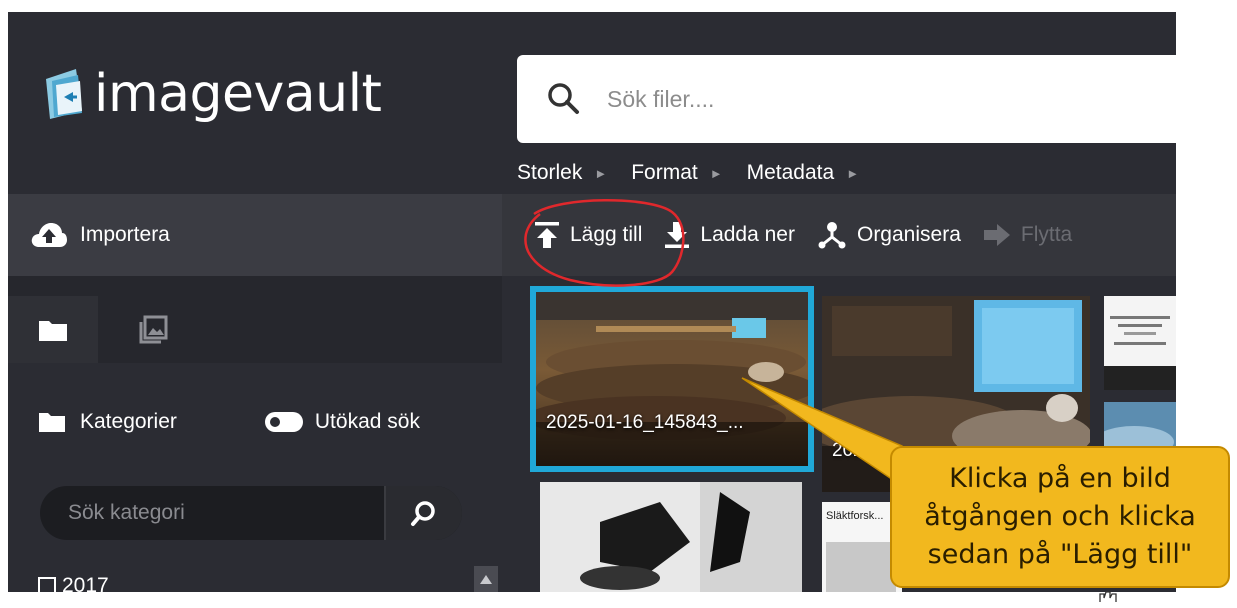 Image resolution: width=1237 pixels, height=608 pixels. I want to click on logo: imagevault, so click(212, 94).